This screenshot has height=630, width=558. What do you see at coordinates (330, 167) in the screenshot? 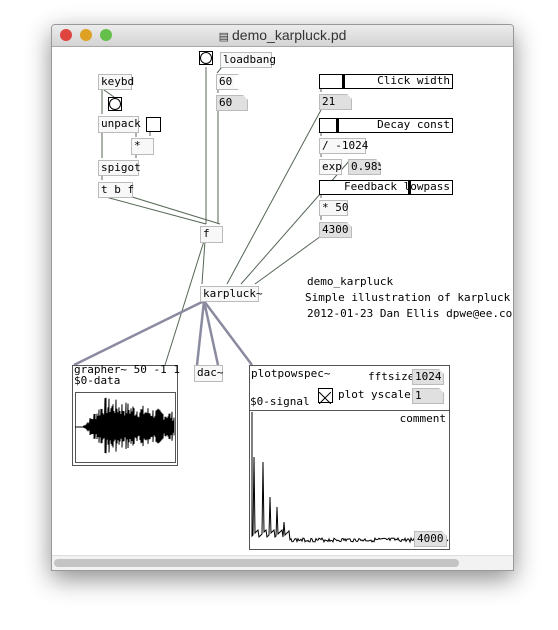
I see `exp-object: exp` at bounding box center [330, 167].